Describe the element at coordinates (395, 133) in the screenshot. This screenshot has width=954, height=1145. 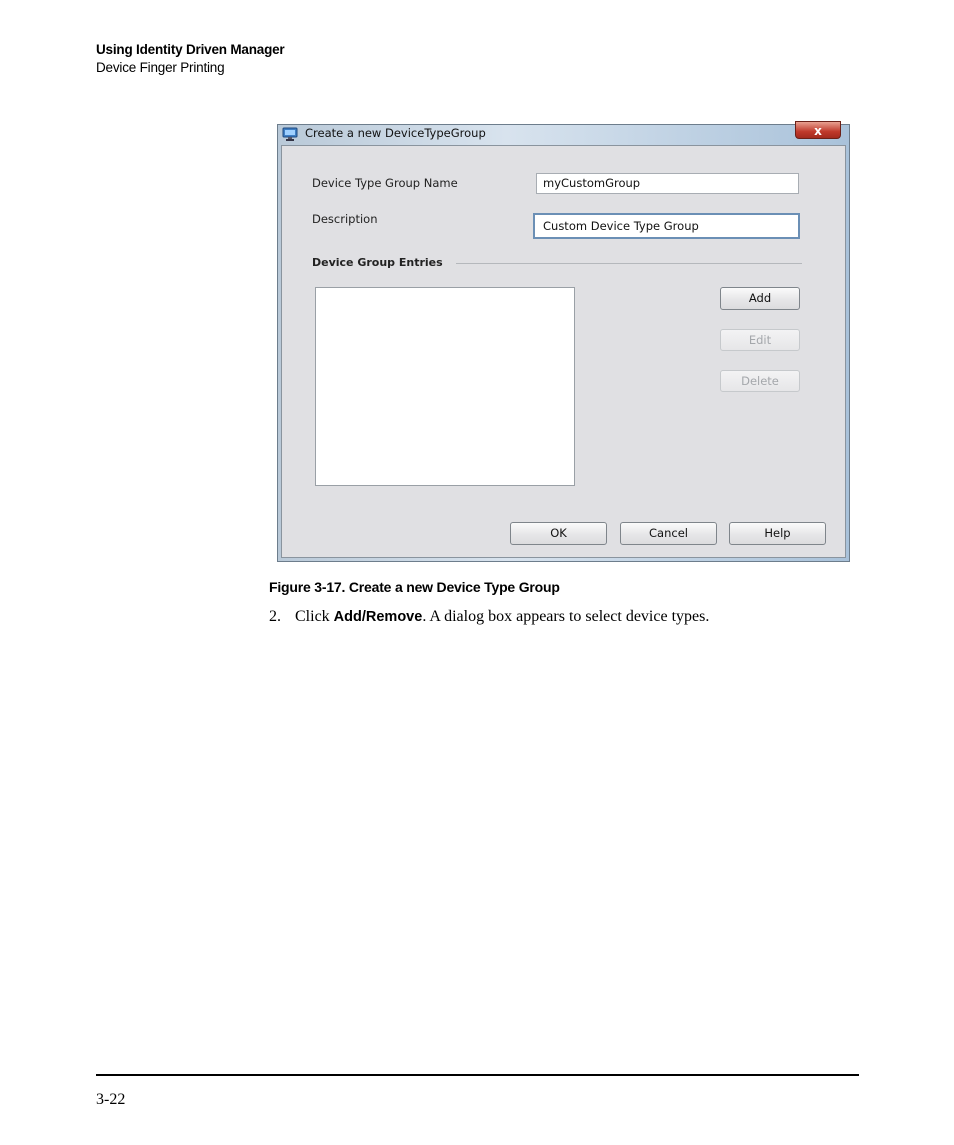
I see `dialog-title: Create a new DeviceTypeGroup` at that location.